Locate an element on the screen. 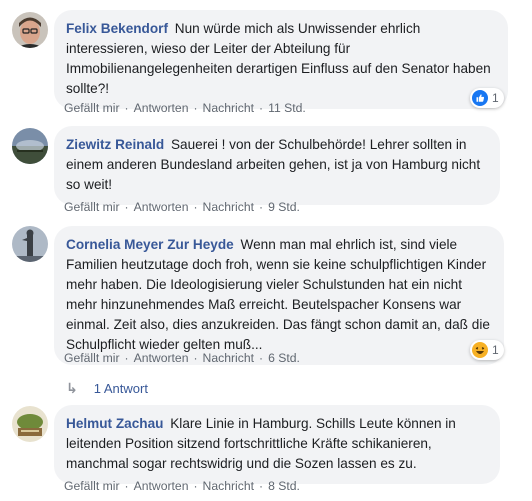 The image size is (532, 501). like-icon is located at coordinates (480, 98).